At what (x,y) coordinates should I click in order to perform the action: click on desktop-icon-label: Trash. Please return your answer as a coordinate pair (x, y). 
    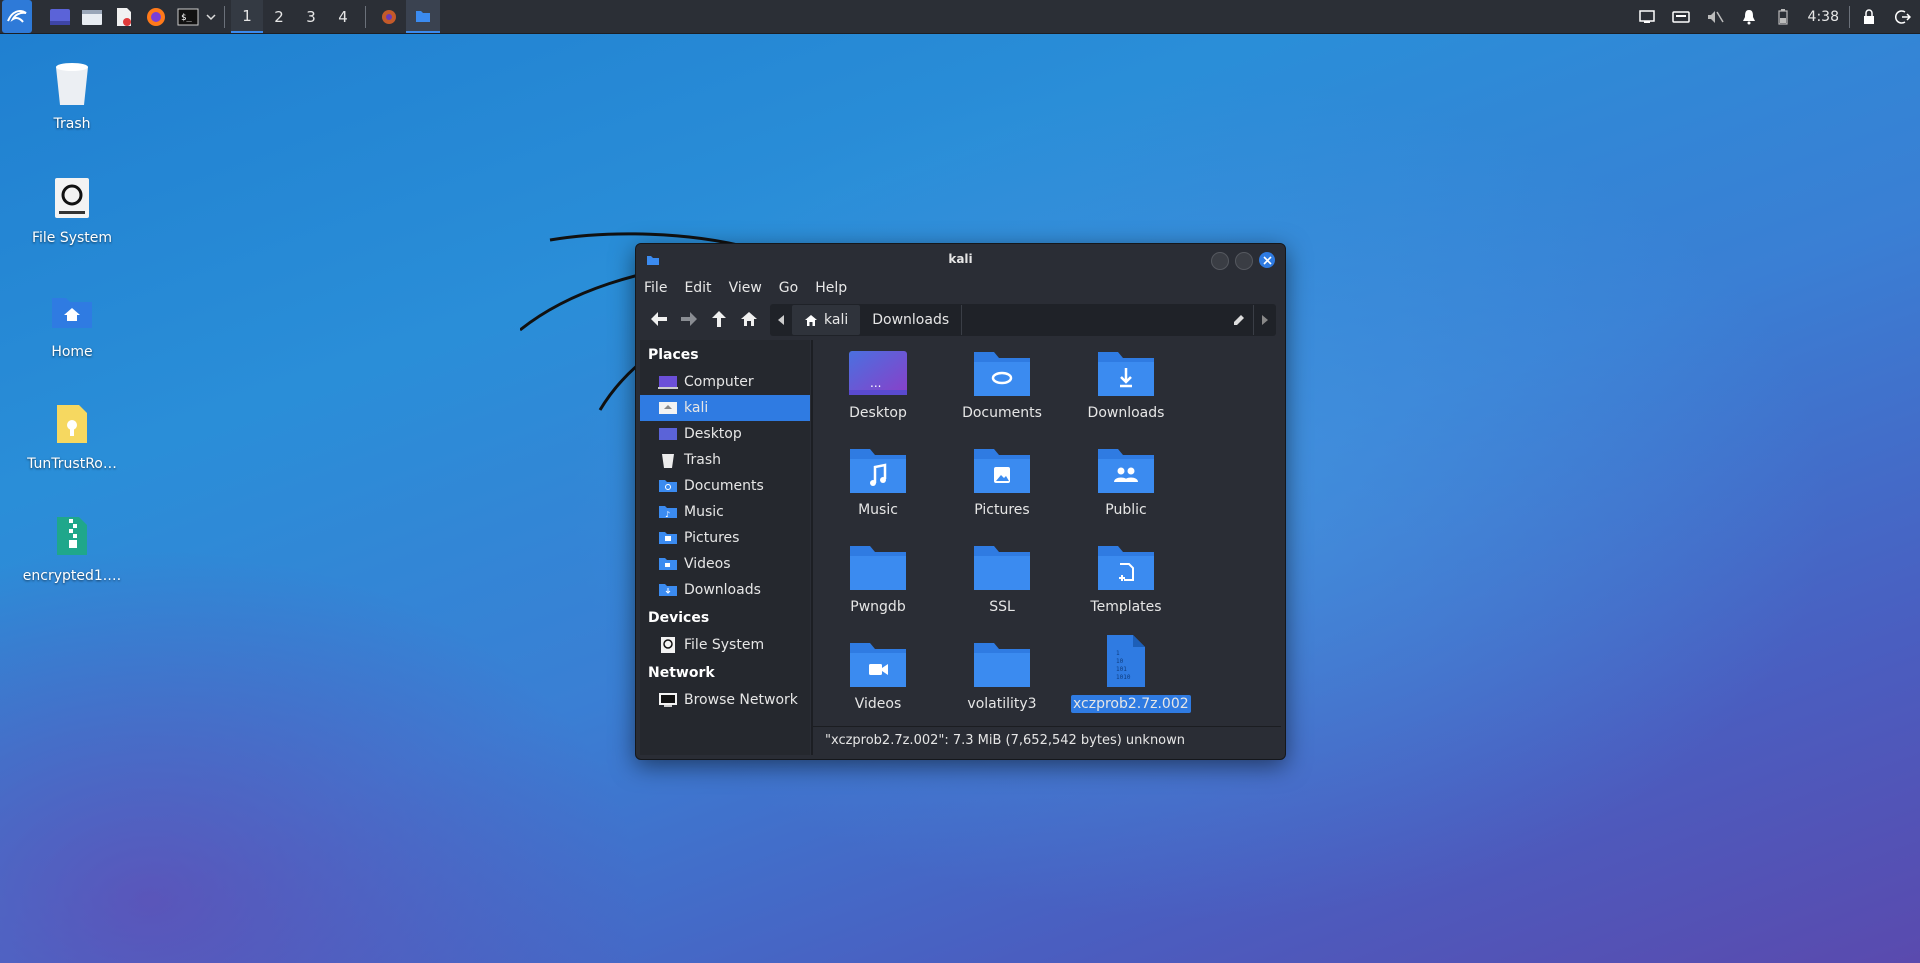
    Looking at the image, I should click on (72, 124).